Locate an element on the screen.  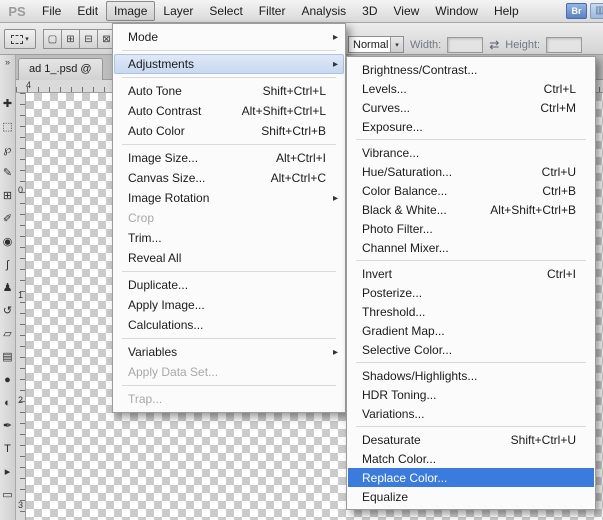
menu-item-variables: Variables ▸ is located at coordinates (229, 352).